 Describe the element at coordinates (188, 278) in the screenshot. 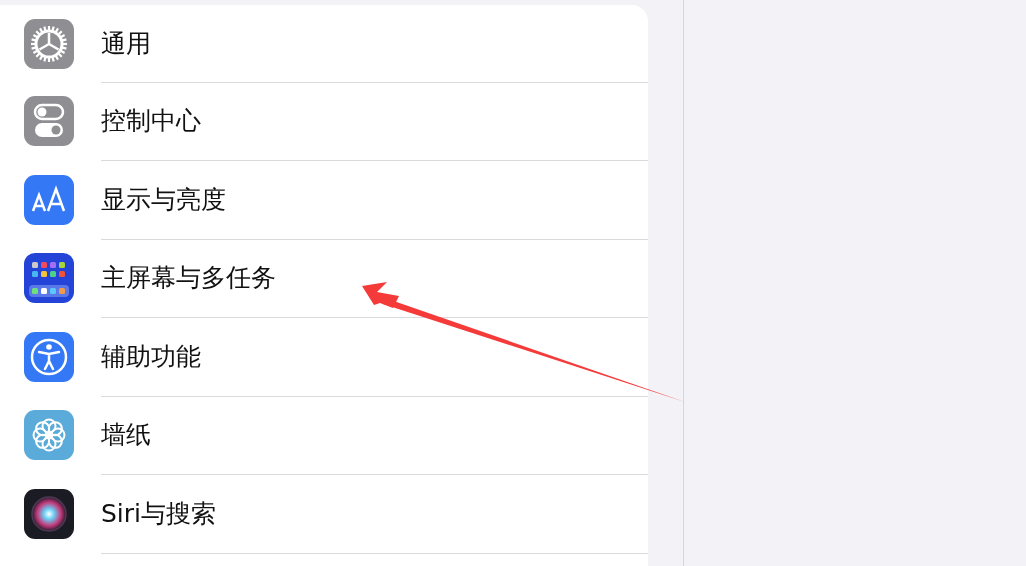

I see `settings-item: 主屏幕与多任务` at that location.